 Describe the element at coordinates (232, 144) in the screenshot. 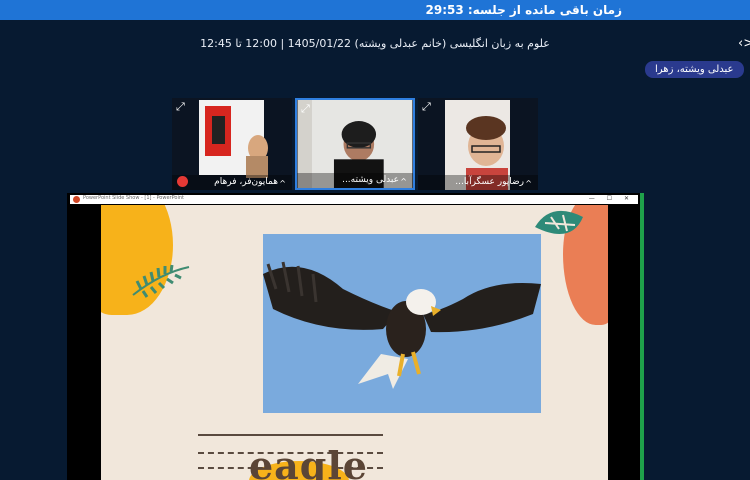

I see `participant-tile-1: ⤢ همایون‌فر، فرهام ^` at that location.